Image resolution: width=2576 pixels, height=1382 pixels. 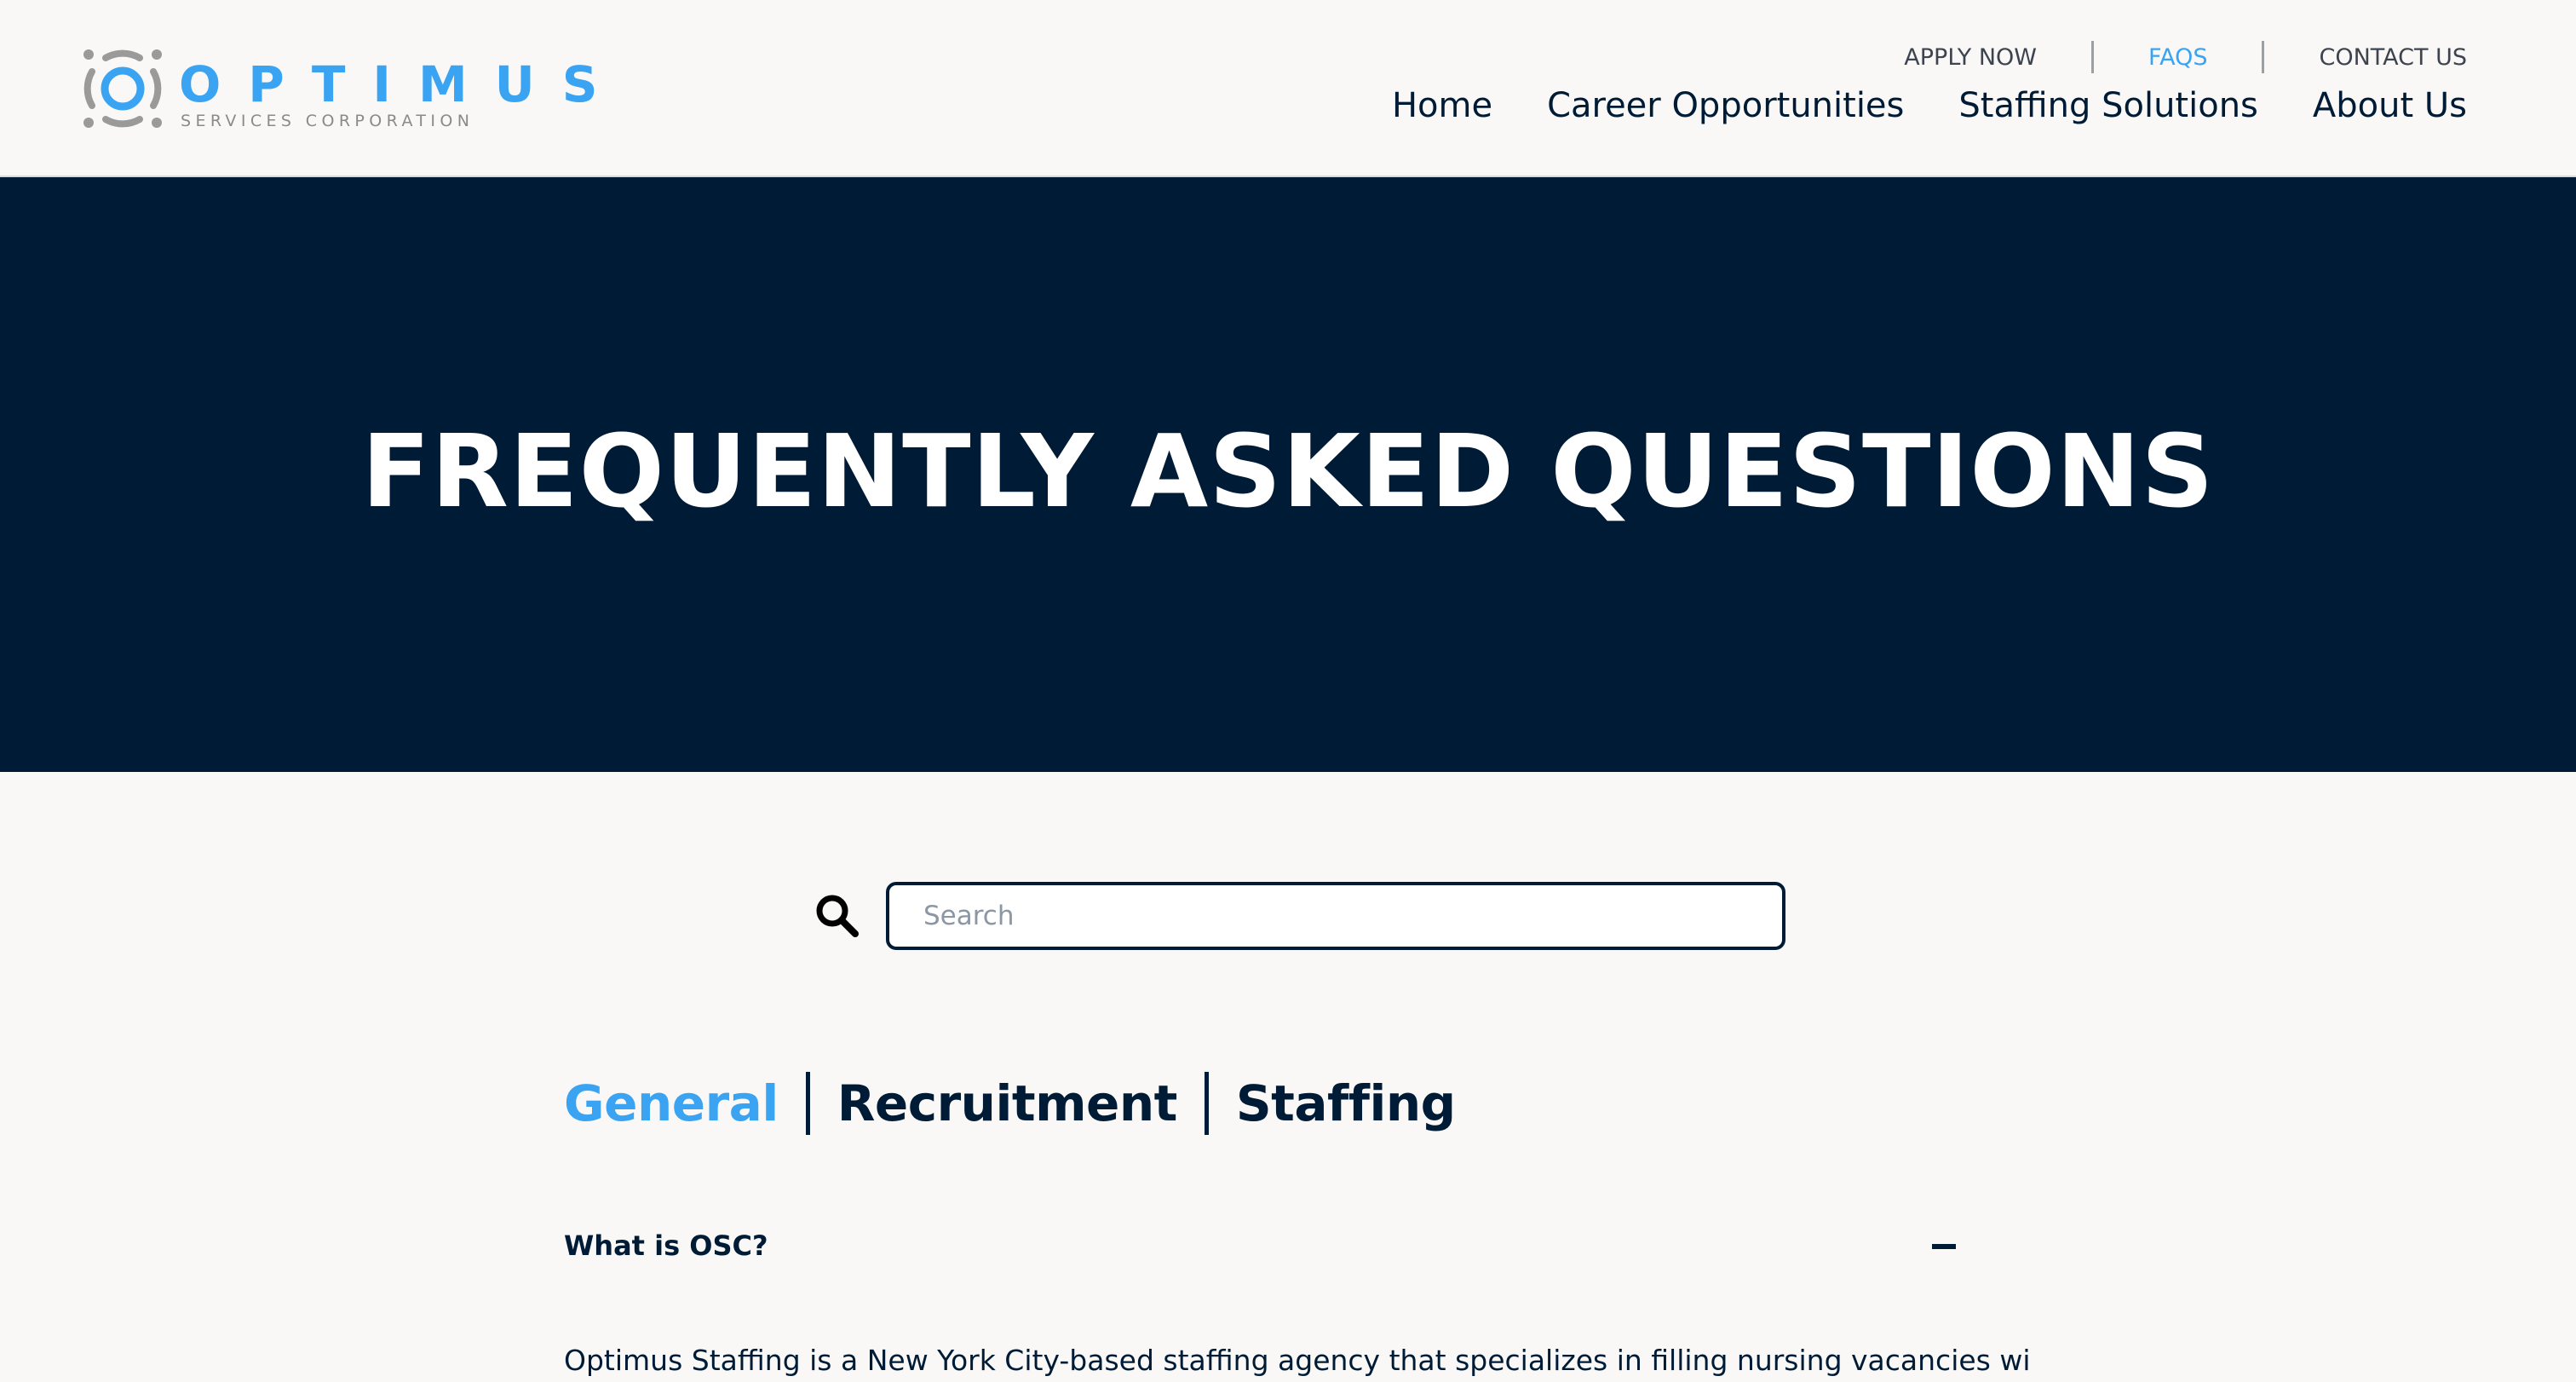 What do you see at coordinates (1335, 916) in the screenshot?
I see `search-input` at bounding box center [1335, 916].